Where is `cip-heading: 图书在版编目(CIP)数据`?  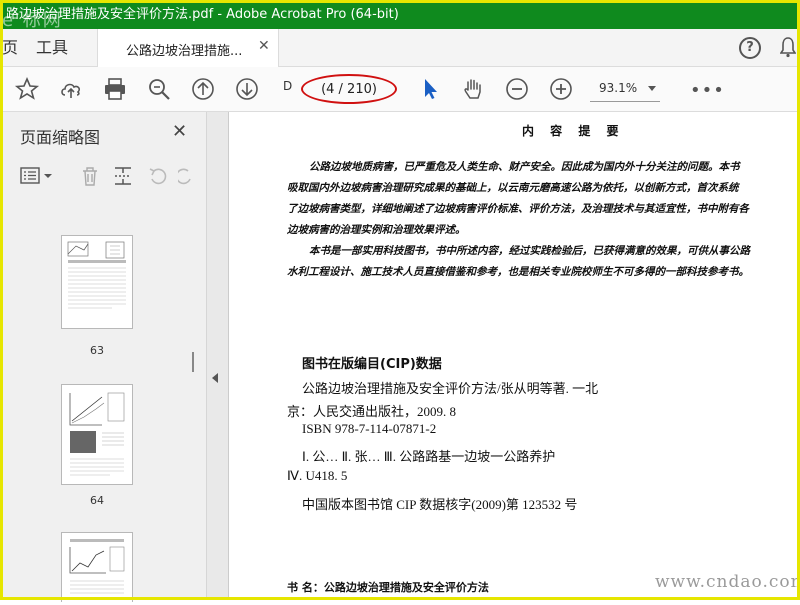
cip-heading: 图书在版编目(CIP)数据 is located at coordinates (372, 364).